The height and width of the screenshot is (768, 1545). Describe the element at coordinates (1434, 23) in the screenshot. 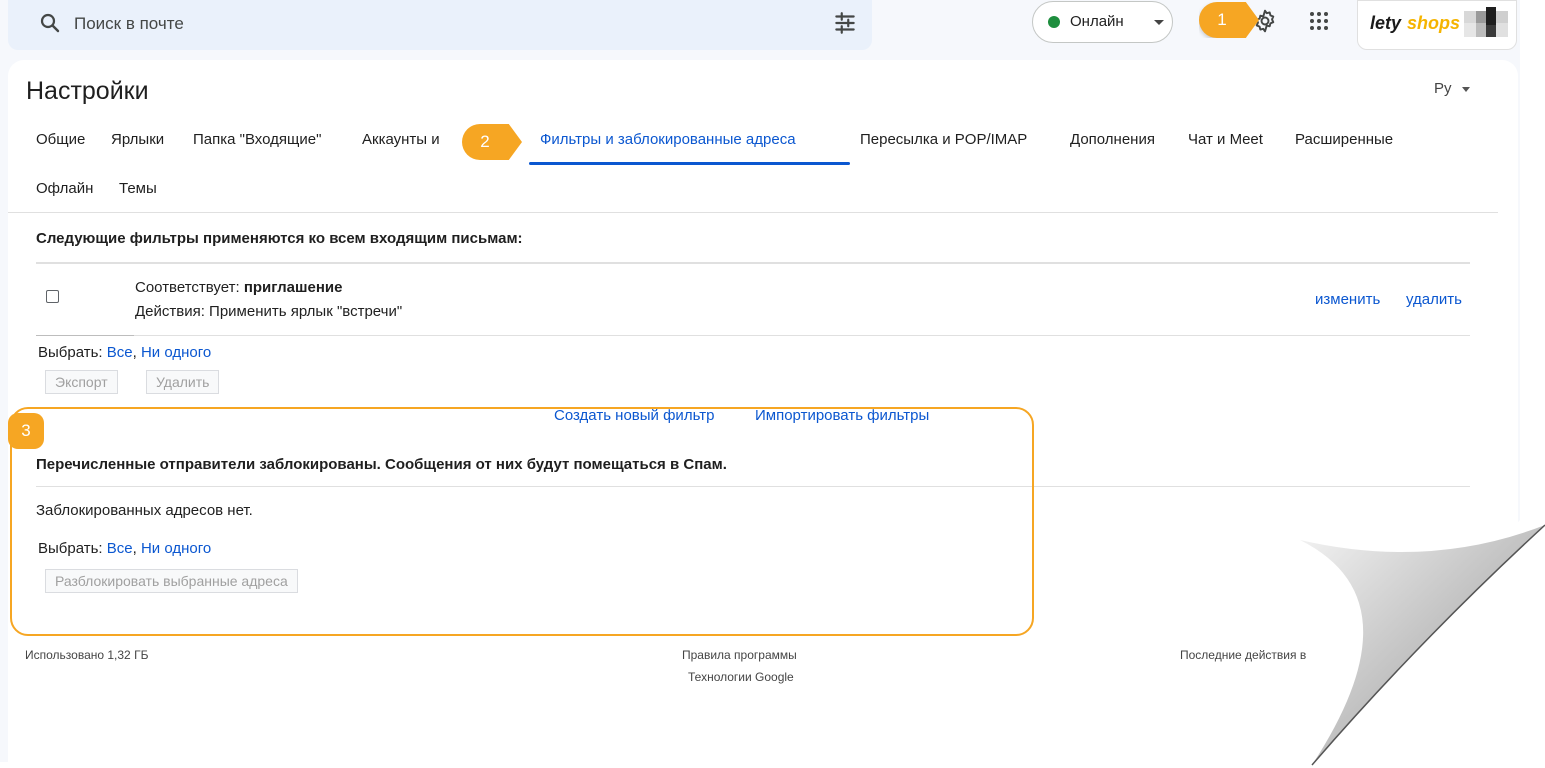

I see `brand-logo-part2: shops` at that location.